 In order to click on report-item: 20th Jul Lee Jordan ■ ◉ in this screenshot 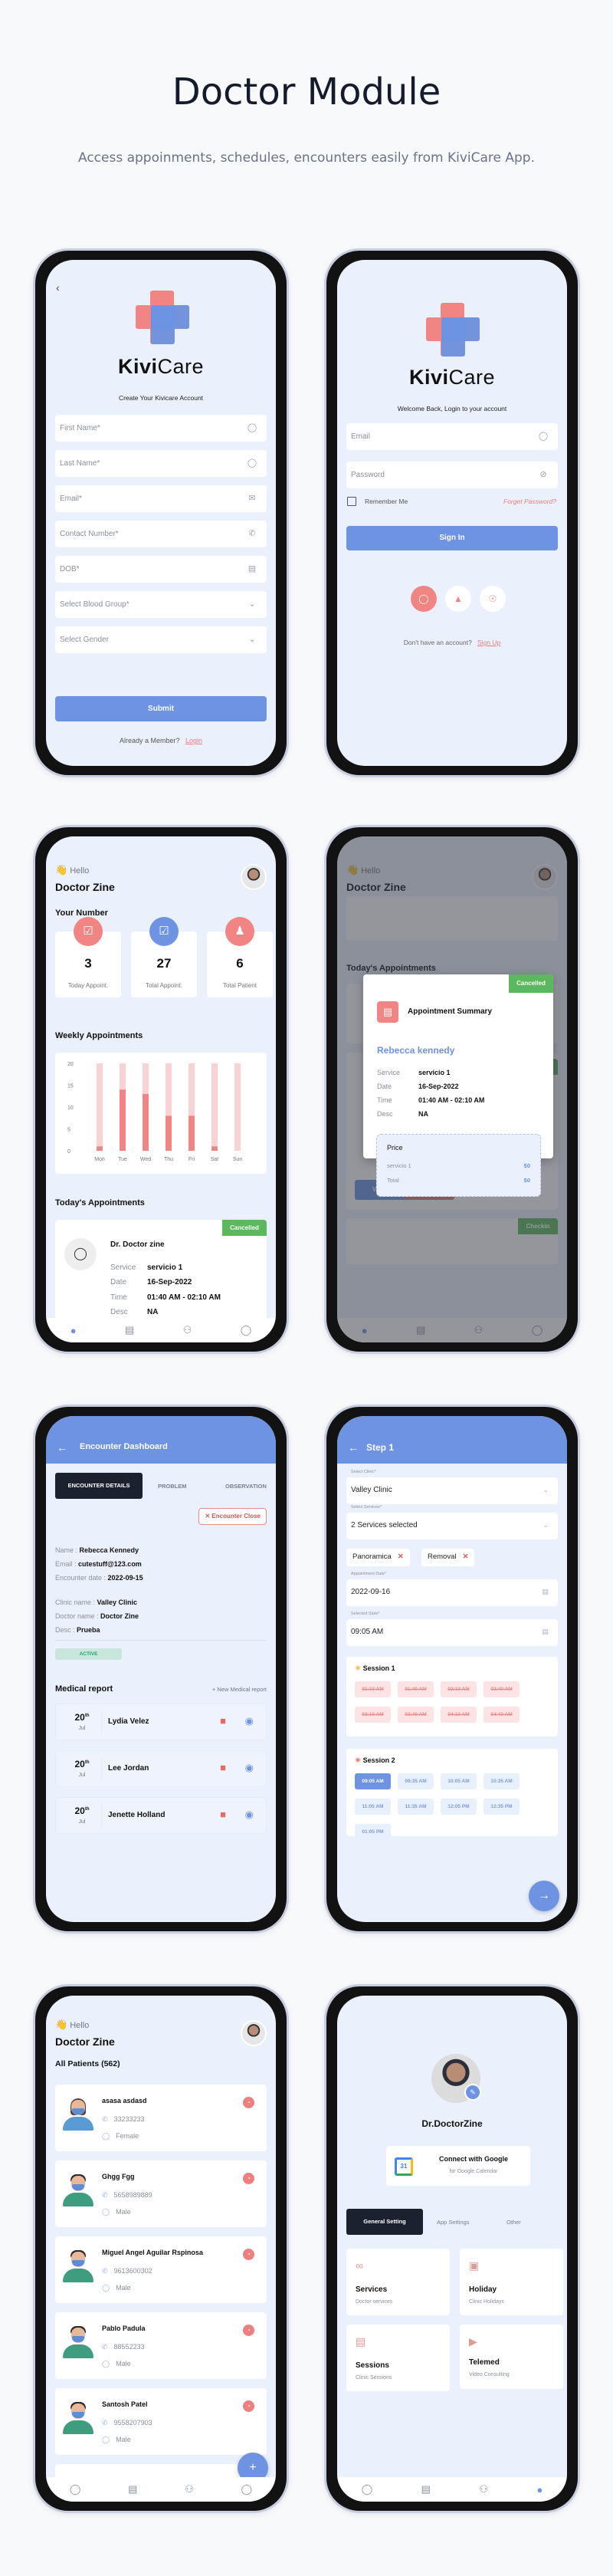, I will do `click(161, 1768)`.